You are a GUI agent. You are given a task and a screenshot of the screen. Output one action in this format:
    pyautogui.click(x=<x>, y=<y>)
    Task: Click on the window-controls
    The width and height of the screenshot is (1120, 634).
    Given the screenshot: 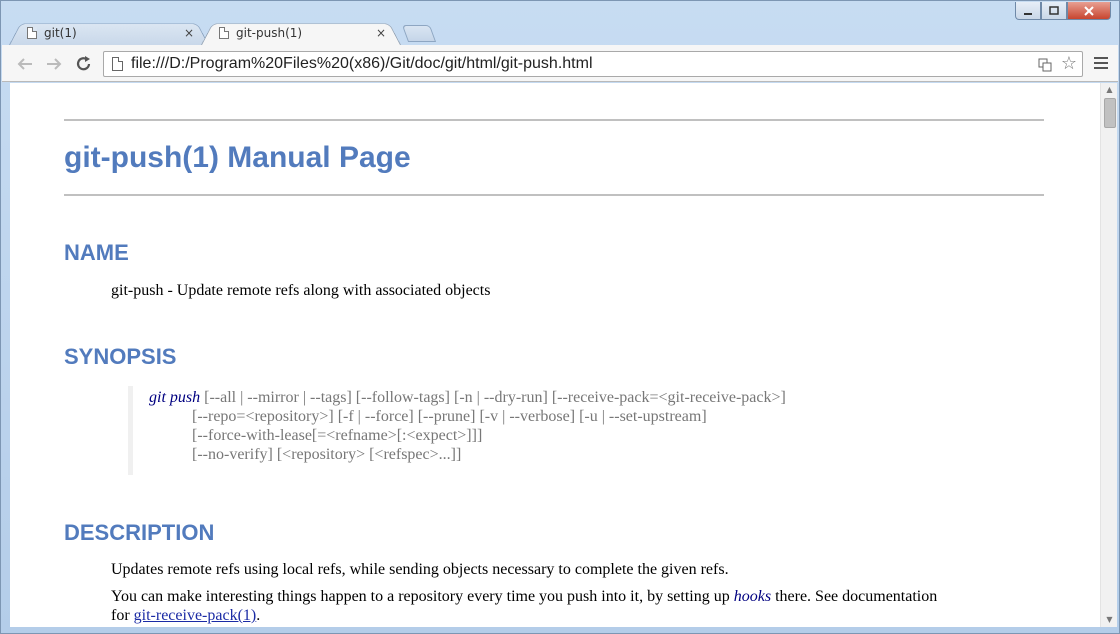 What is the action you would take?
    pyautogui.click(x=1063, y=11)
    